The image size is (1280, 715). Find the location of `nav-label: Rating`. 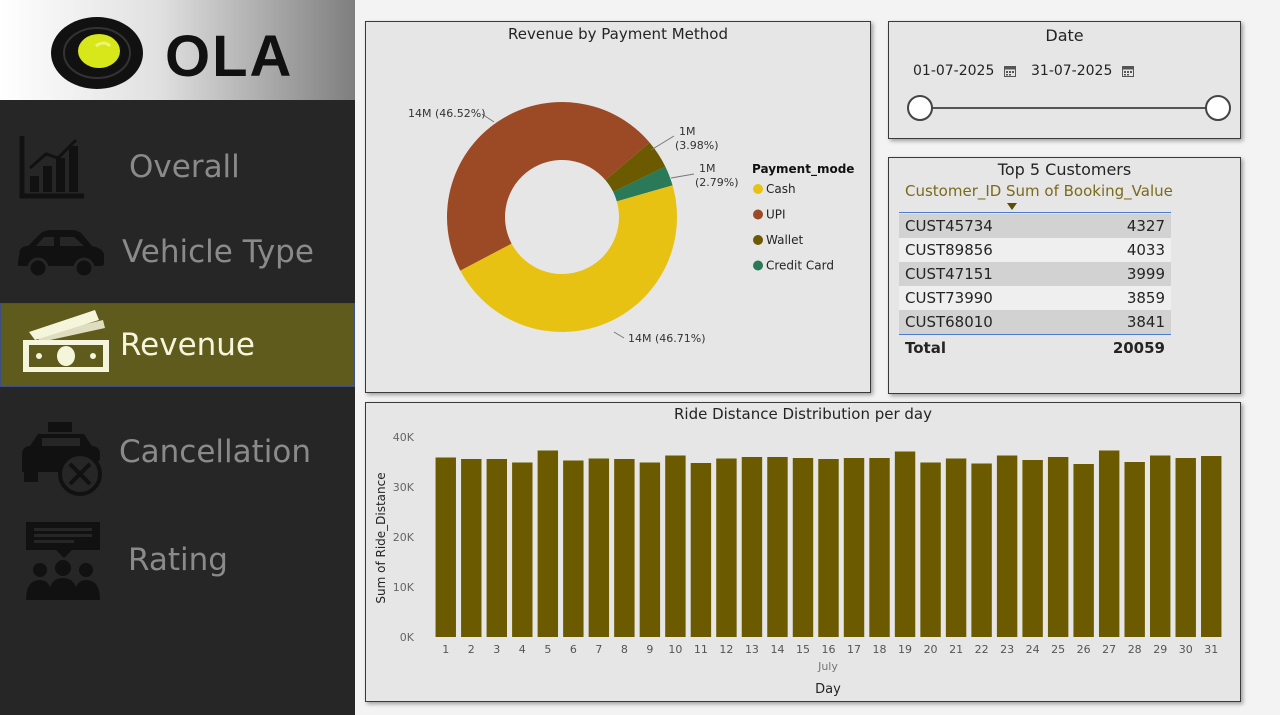

nav-label: Rating is located at coordinates (178, 560).